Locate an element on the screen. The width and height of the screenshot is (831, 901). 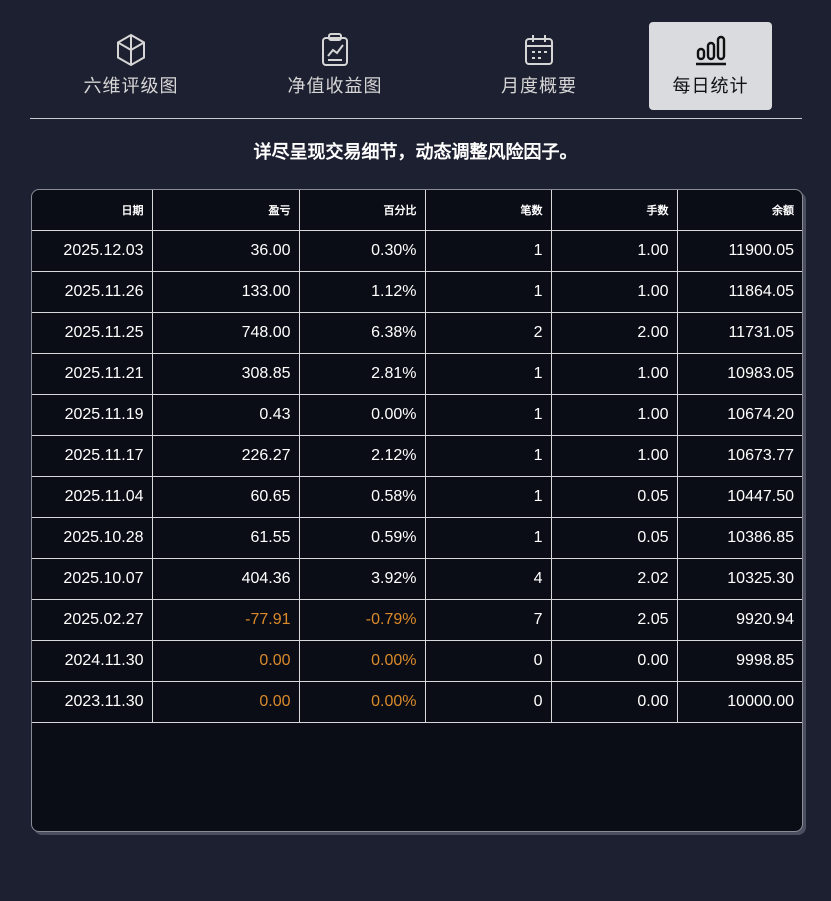
cell-profit-loss: 133.00 is located at coordinates (225, 292).